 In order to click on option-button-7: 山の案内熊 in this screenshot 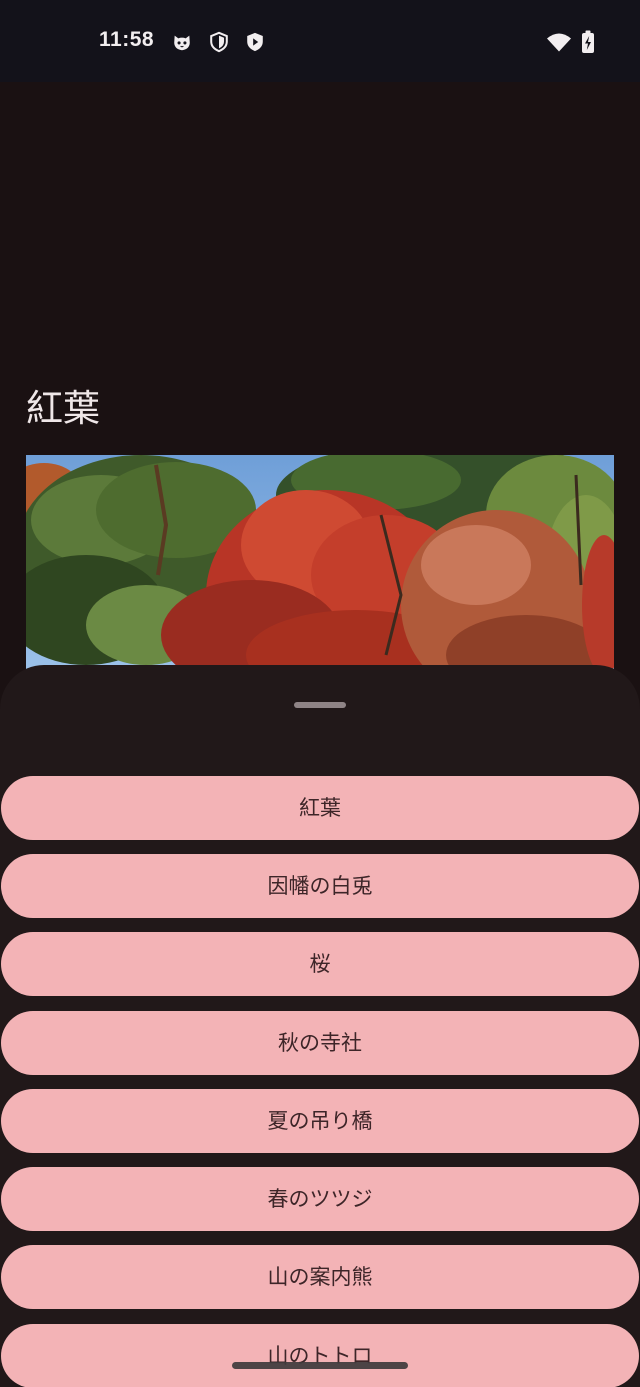, I will do `click(320, 1277)`.